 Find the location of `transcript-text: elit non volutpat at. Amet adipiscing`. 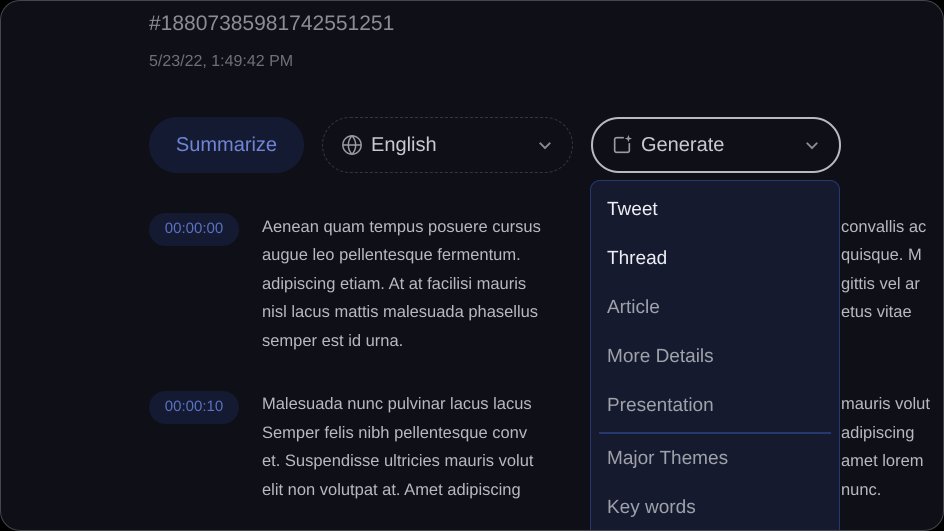

transcript-text: elit non volutpat at. Amet adipiscing is located at coordinates (391, 489).